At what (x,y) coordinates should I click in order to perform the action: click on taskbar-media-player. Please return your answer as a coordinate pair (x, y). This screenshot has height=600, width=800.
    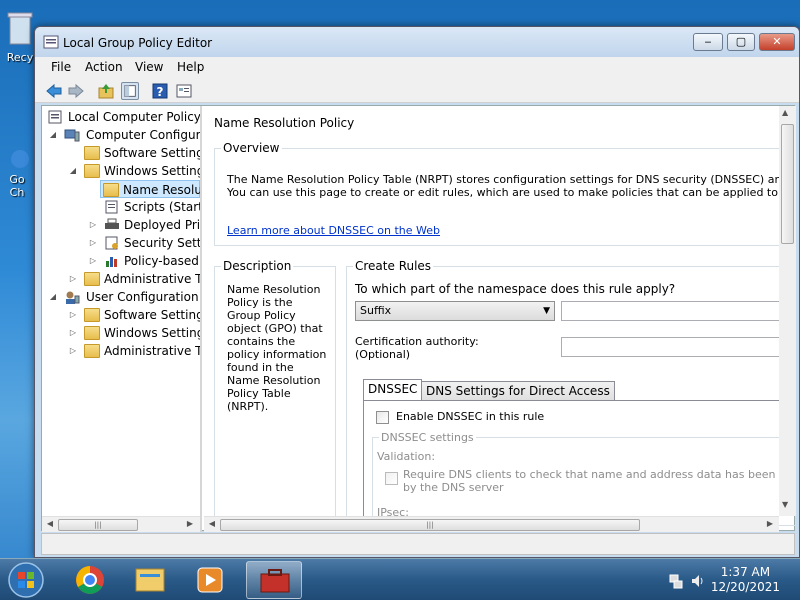
    Looking at the image, I should click on (210, 580).